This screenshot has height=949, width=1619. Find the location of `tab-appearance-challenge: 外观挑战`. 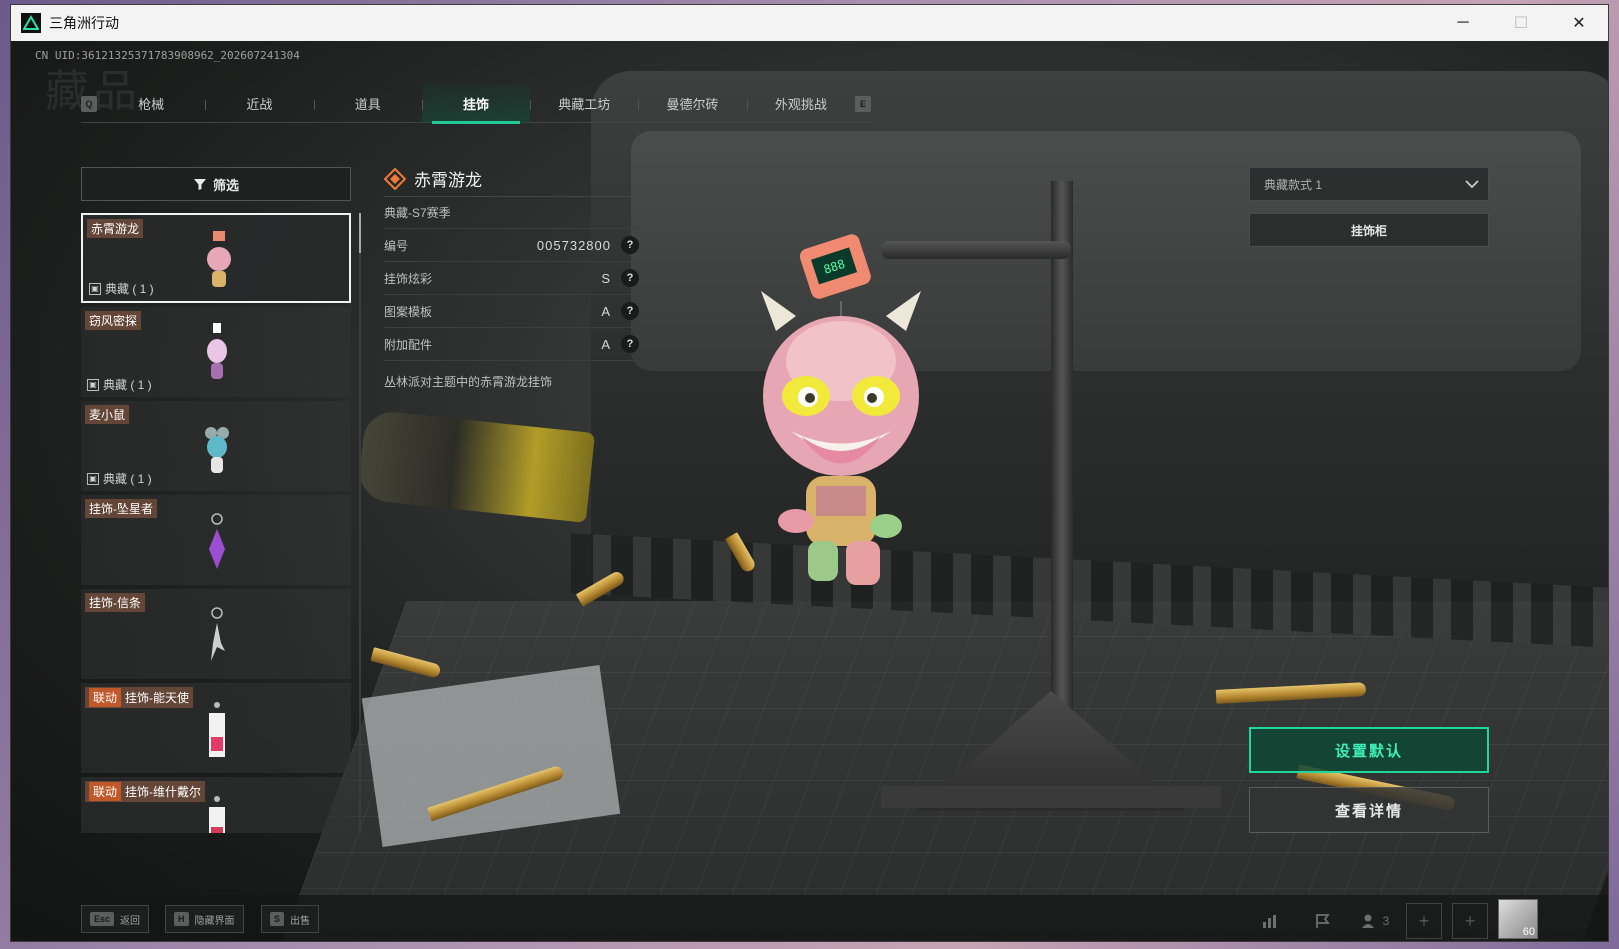

tab-appearance-challenge: 外观挑战 is located at coordinates (800, 104).